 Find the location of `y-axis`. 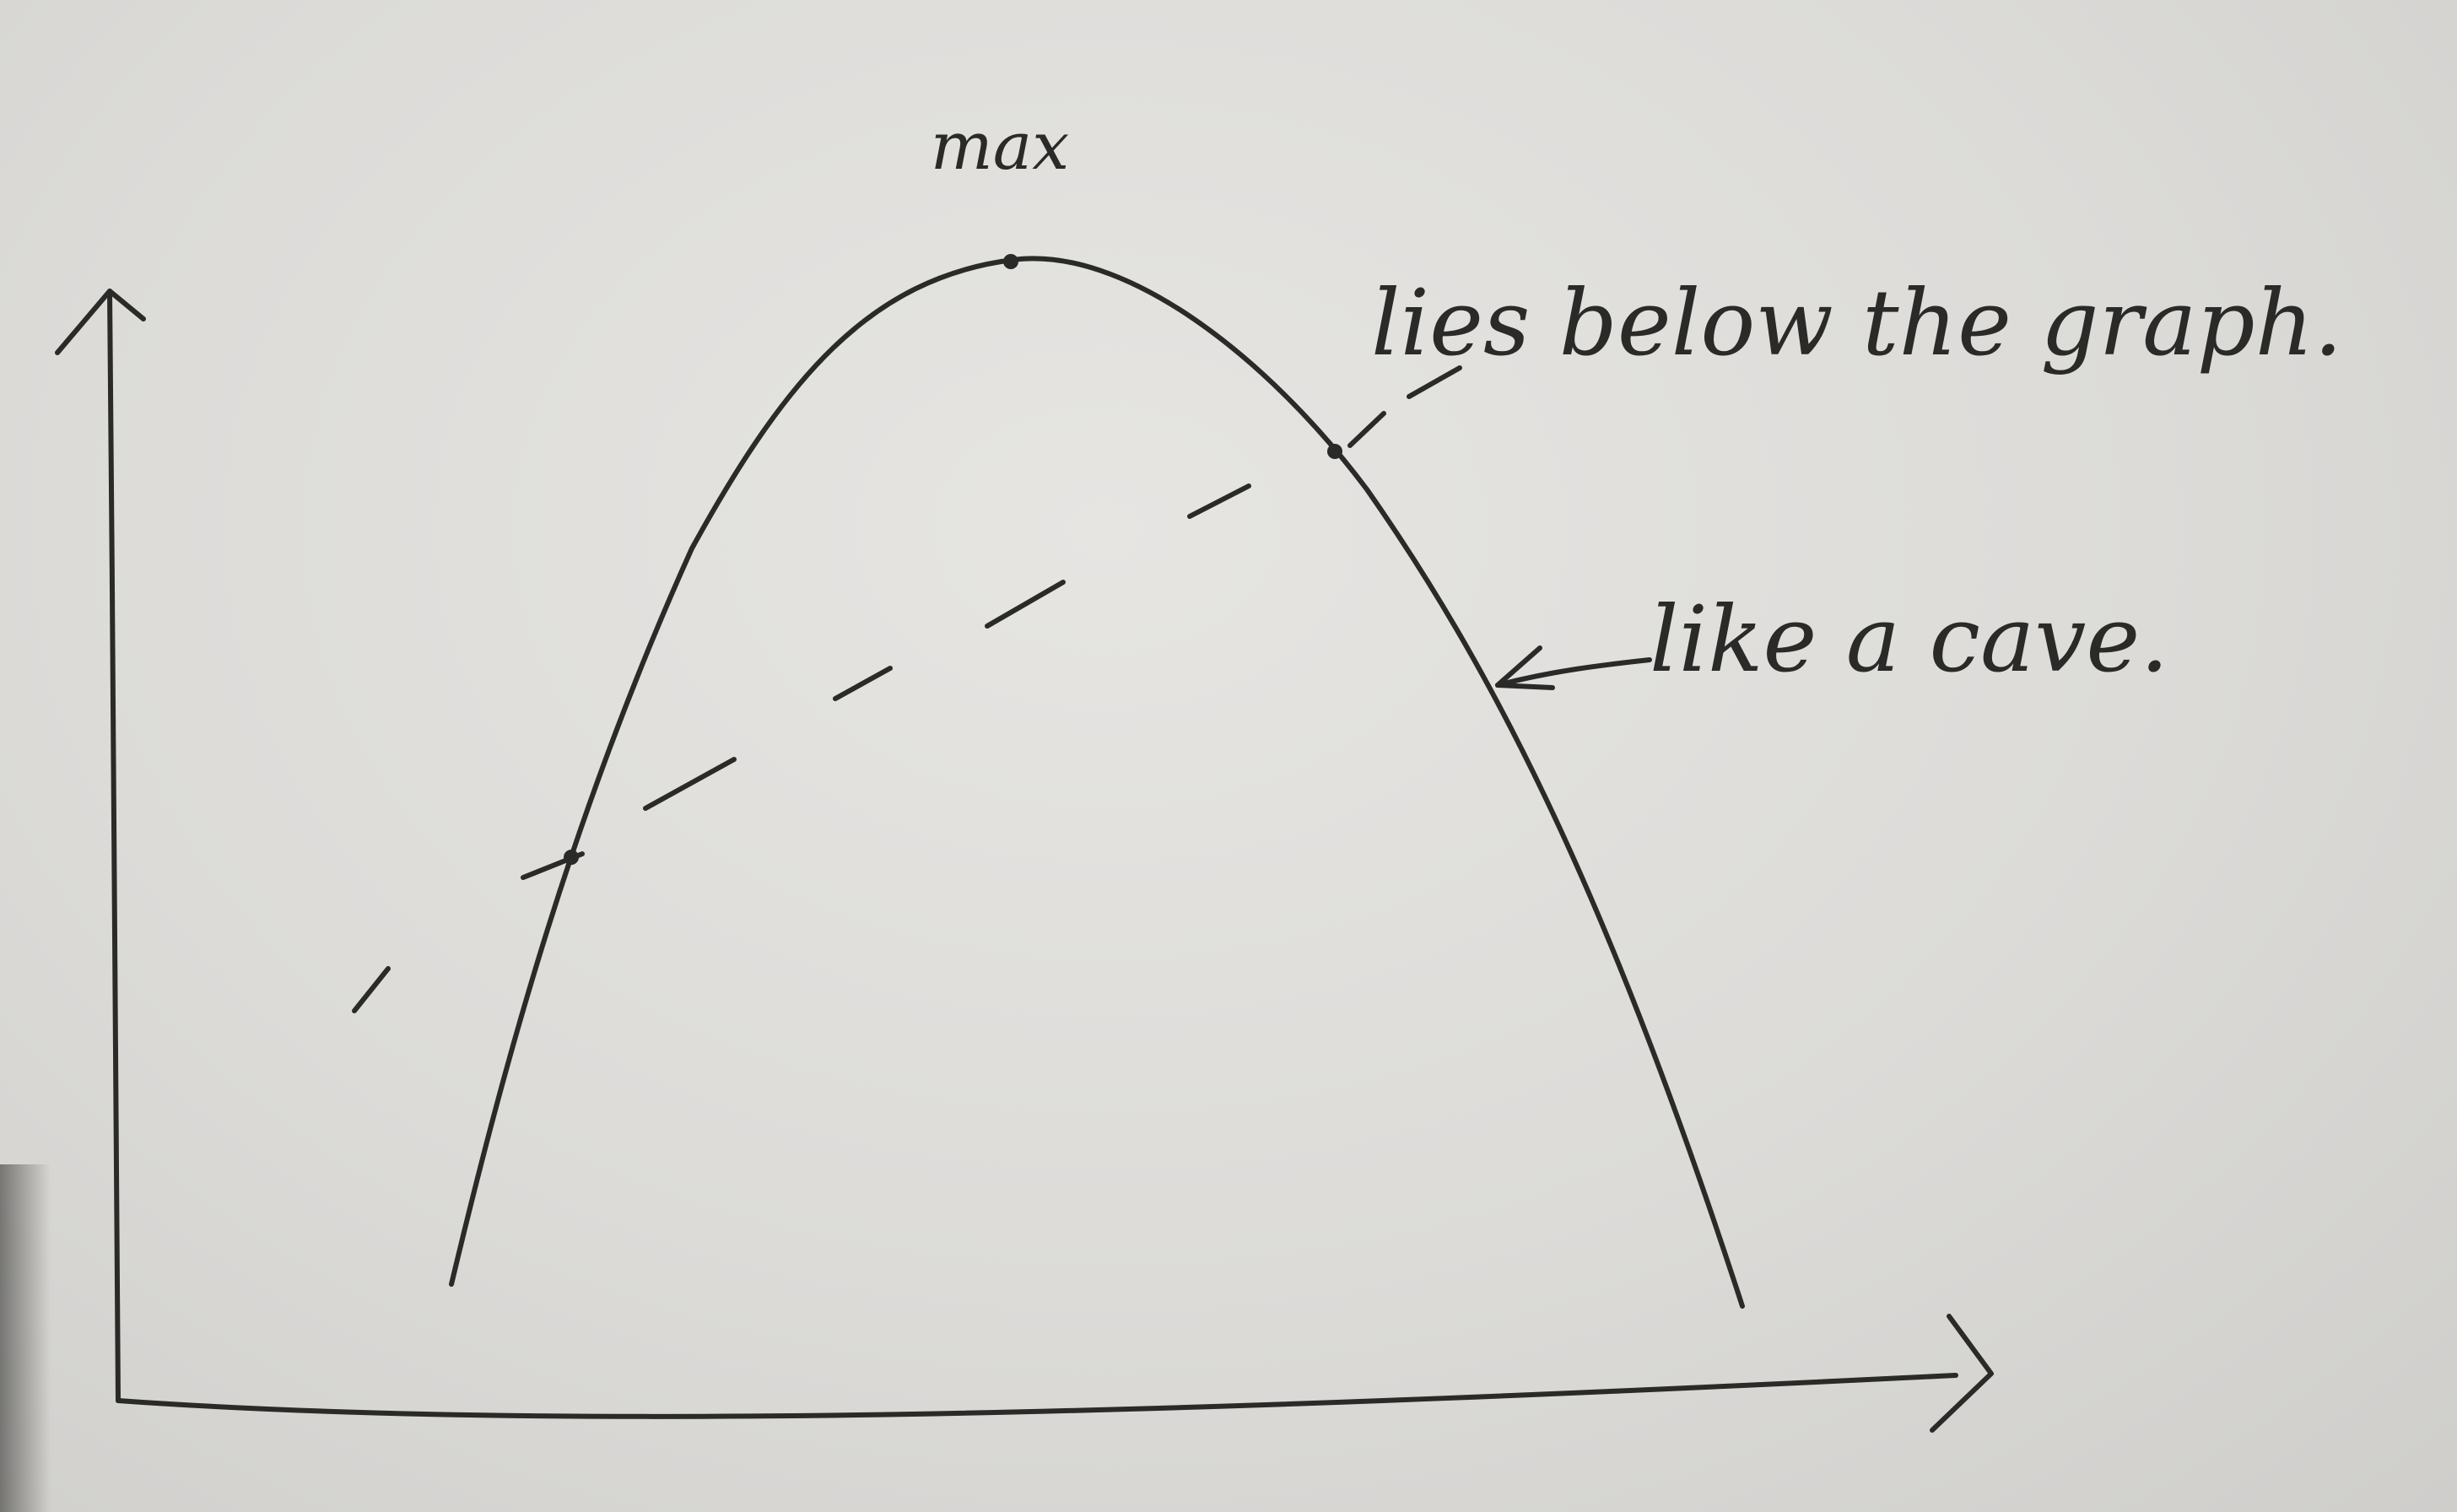

y-axis is located at coordinates (100, 846).